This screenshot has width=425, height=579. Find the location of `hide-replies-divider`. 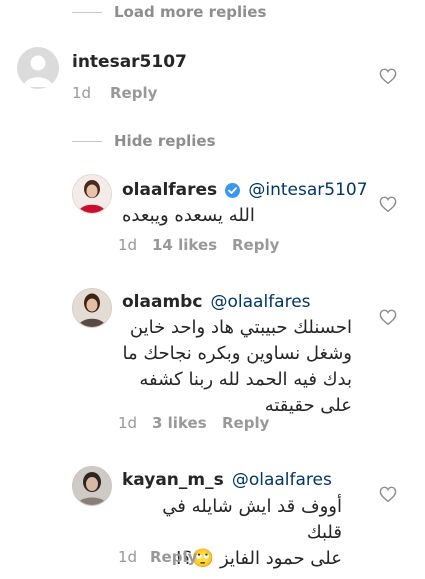

hide-replies-divider is located at coordinates (87, 141).